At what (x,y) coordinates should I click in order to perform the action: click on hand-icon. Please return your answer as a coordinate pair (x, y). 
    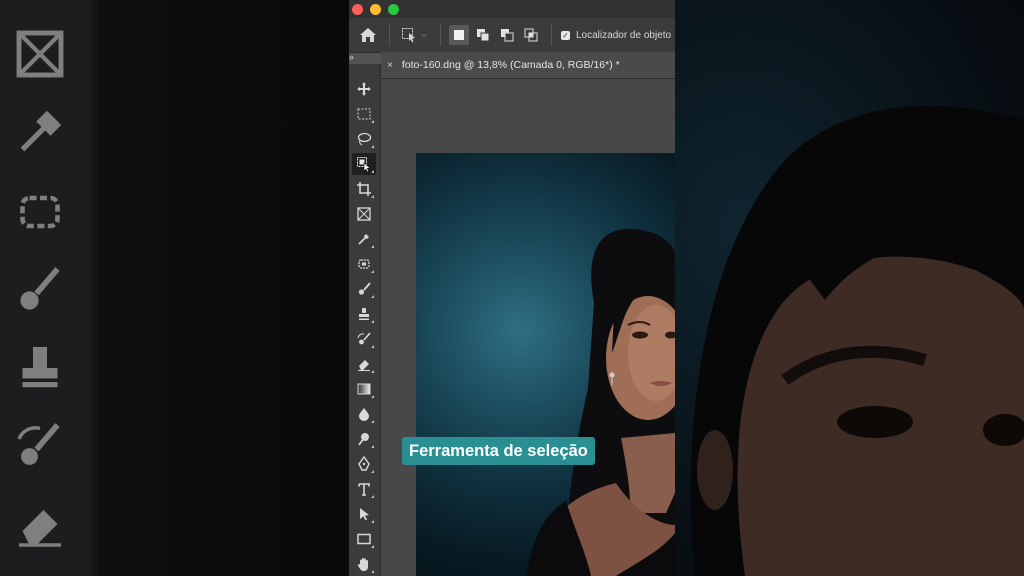
    Looking at the image, I should click on (362, 564).